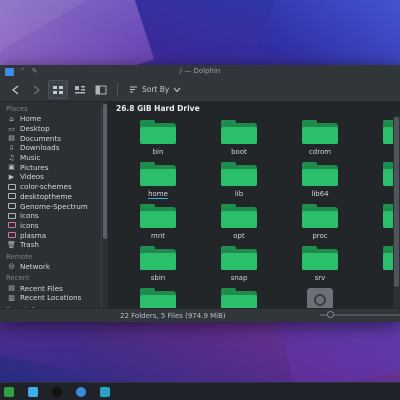  I want to click on pictures-icon: ▣, so click(11, 167).